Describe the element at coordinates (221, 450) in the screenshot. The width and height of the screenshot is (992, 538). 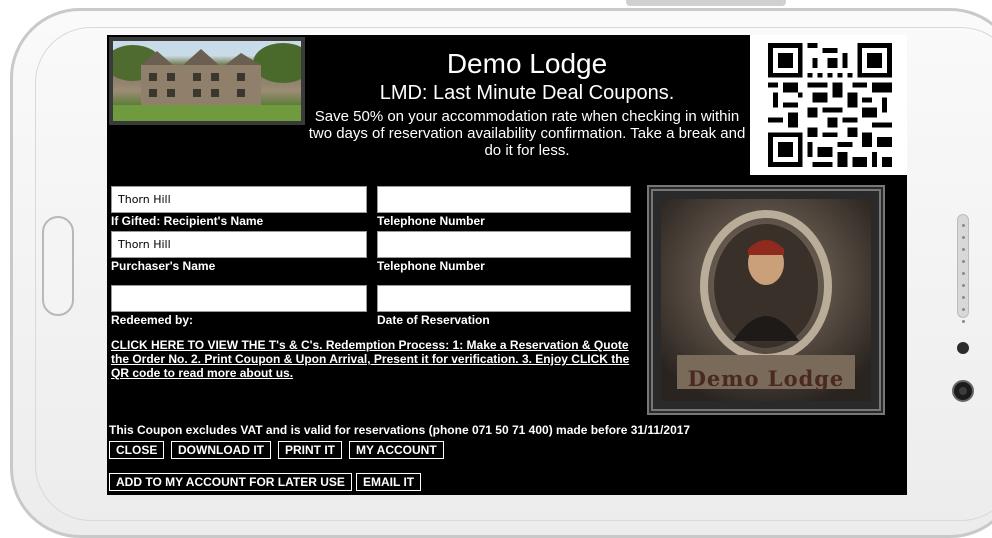
I see `download-button: DOWNLOAD IT` at that location.